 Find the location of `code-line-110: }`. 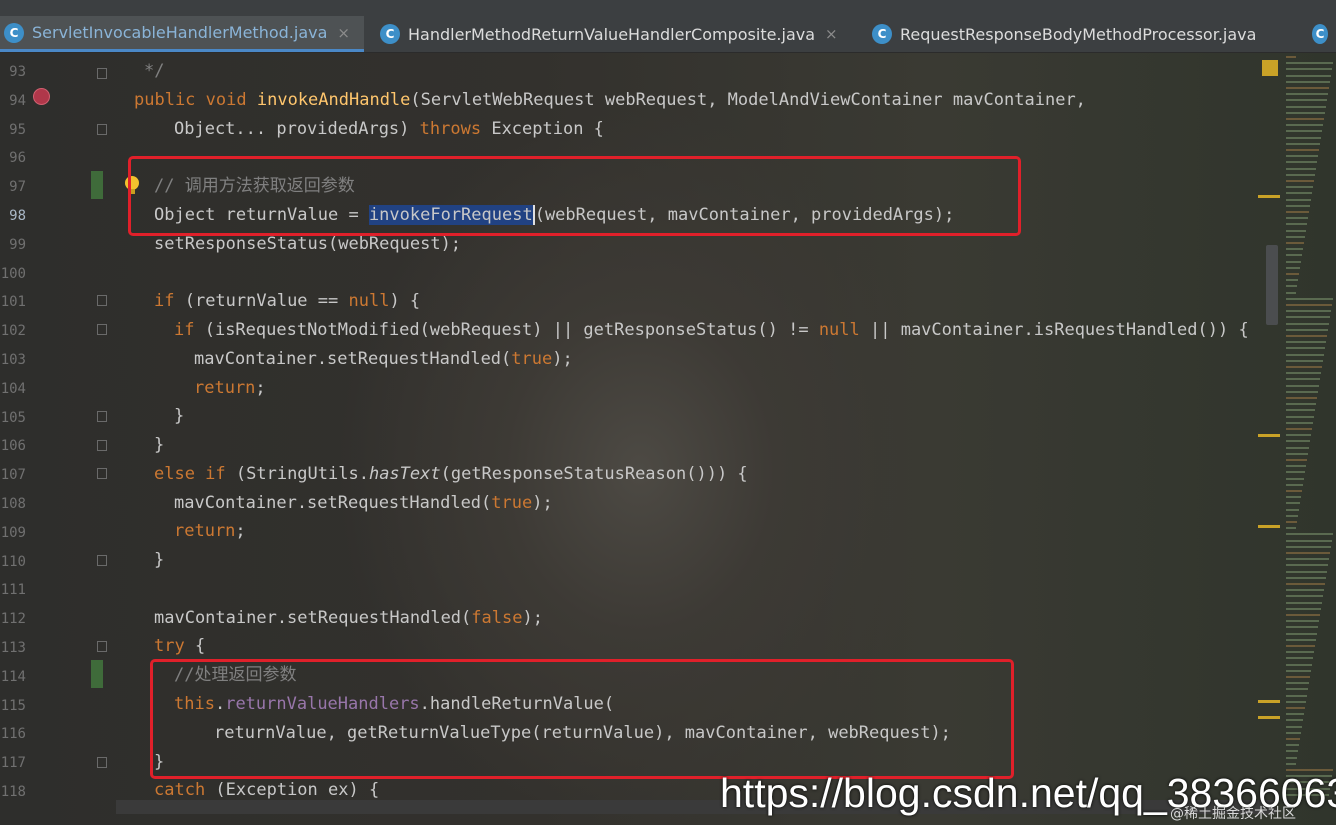

code-line-110: } is located at coordinates (159, 560).